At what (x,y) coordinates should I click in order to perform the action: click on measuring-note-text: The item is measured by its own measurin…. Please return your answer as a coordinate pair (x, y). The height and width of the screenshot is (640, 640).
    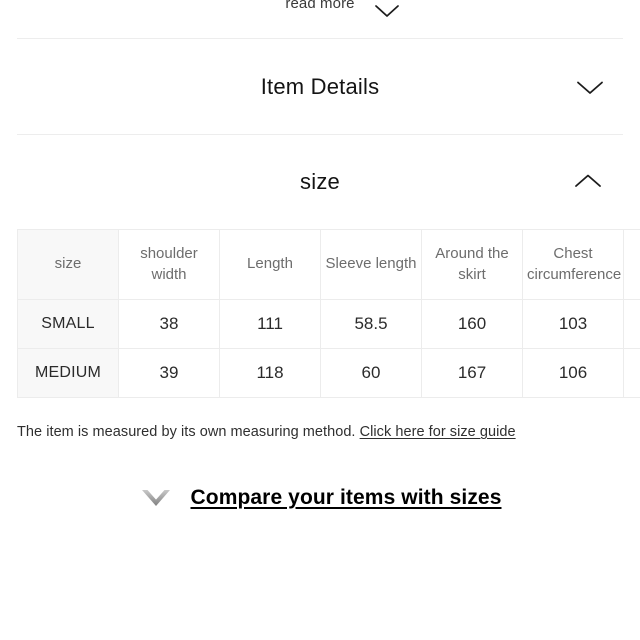
    Looking at the image, I should click on (186, 432).